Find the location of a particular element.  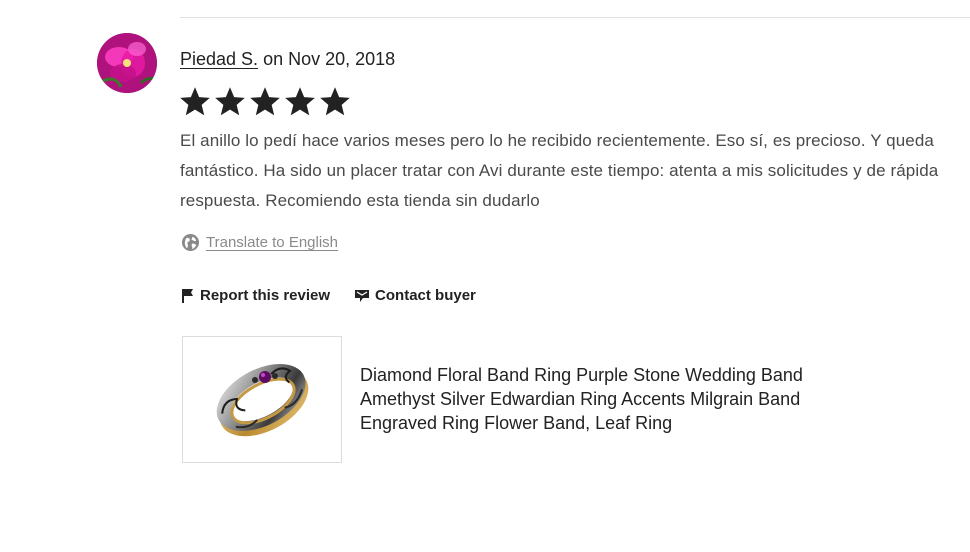

globe-icon is located at coordinates (190, 242).